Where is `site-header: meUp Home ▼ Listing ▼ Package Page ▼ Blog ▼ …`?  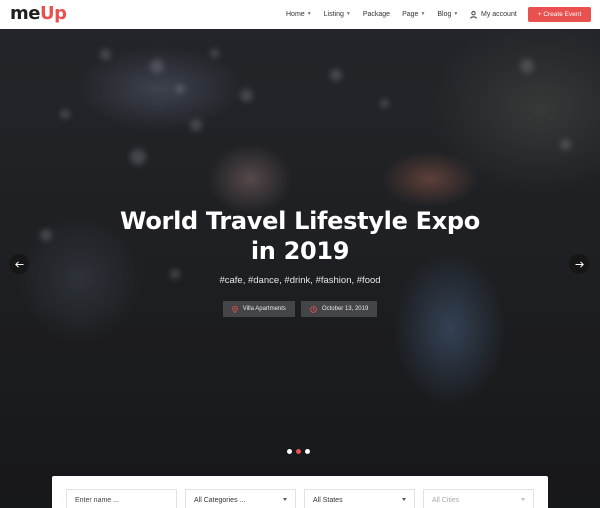 site-header: meUp Home ▼ Listing ▼ Package Page ▼ Blog ▼ … is located at coordinates (300, 14).